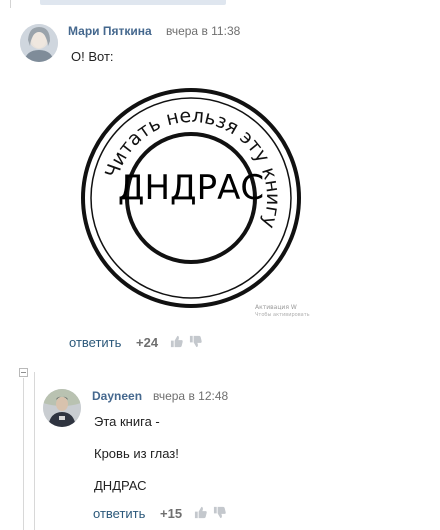 This screenshot has width=440, height=530. I want to click on comment-author: Dayneen, so click(117, 396).